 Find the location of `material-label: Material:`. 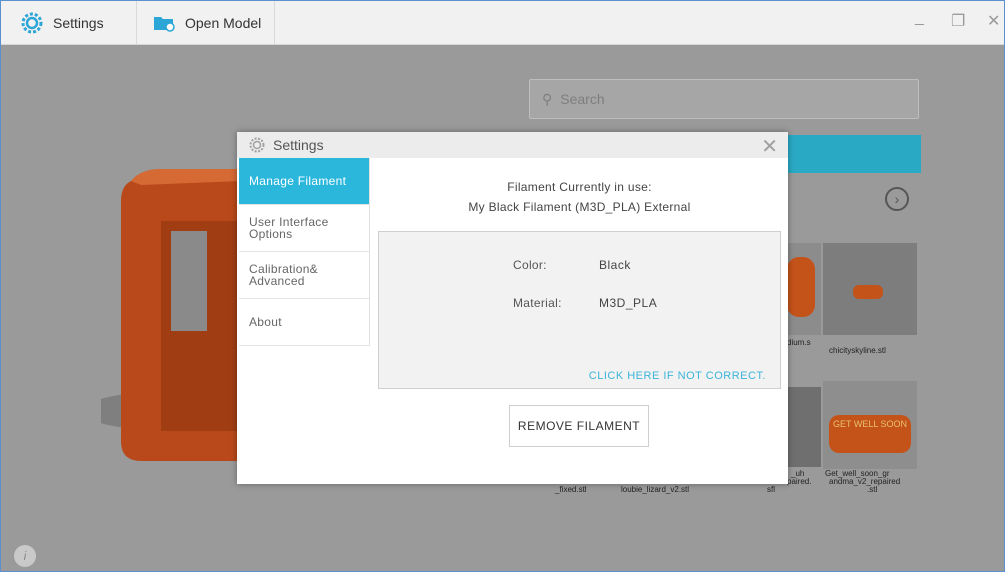

material-label: Material: is located at coordinates (537, 303).